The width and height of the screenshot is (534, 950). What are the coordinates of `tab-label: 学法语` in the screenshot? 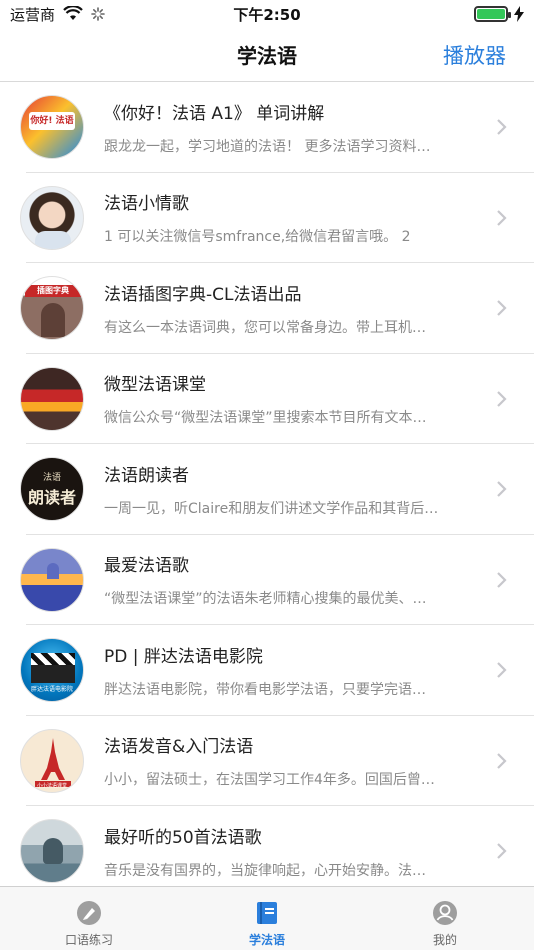 It's located at (266, 940).